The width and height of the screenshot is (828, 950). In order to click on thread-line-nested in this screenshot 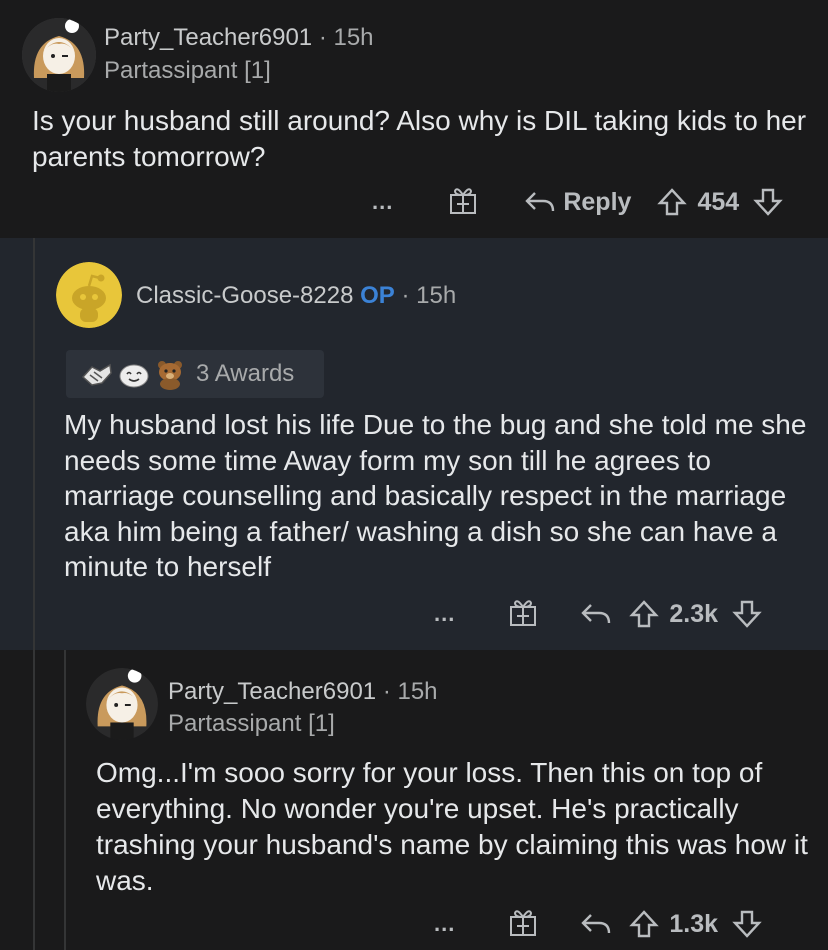, I will do `click(65, 800)`.